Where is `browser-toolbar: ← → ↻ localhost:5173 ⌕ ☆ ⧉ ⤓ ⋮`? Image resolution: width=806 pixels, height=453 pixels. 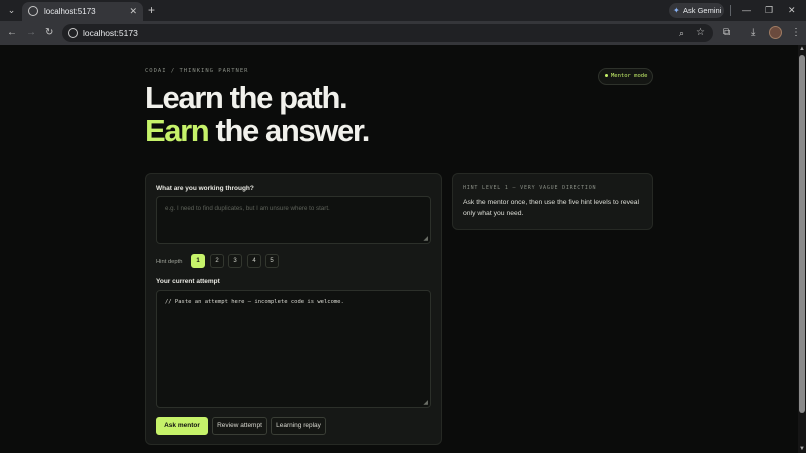
browser-toolbar: ← → ↻ localhost:5173 ⌕ ☆ ⧉ ⤓ ⋮ is located at coordinates (403, 33).